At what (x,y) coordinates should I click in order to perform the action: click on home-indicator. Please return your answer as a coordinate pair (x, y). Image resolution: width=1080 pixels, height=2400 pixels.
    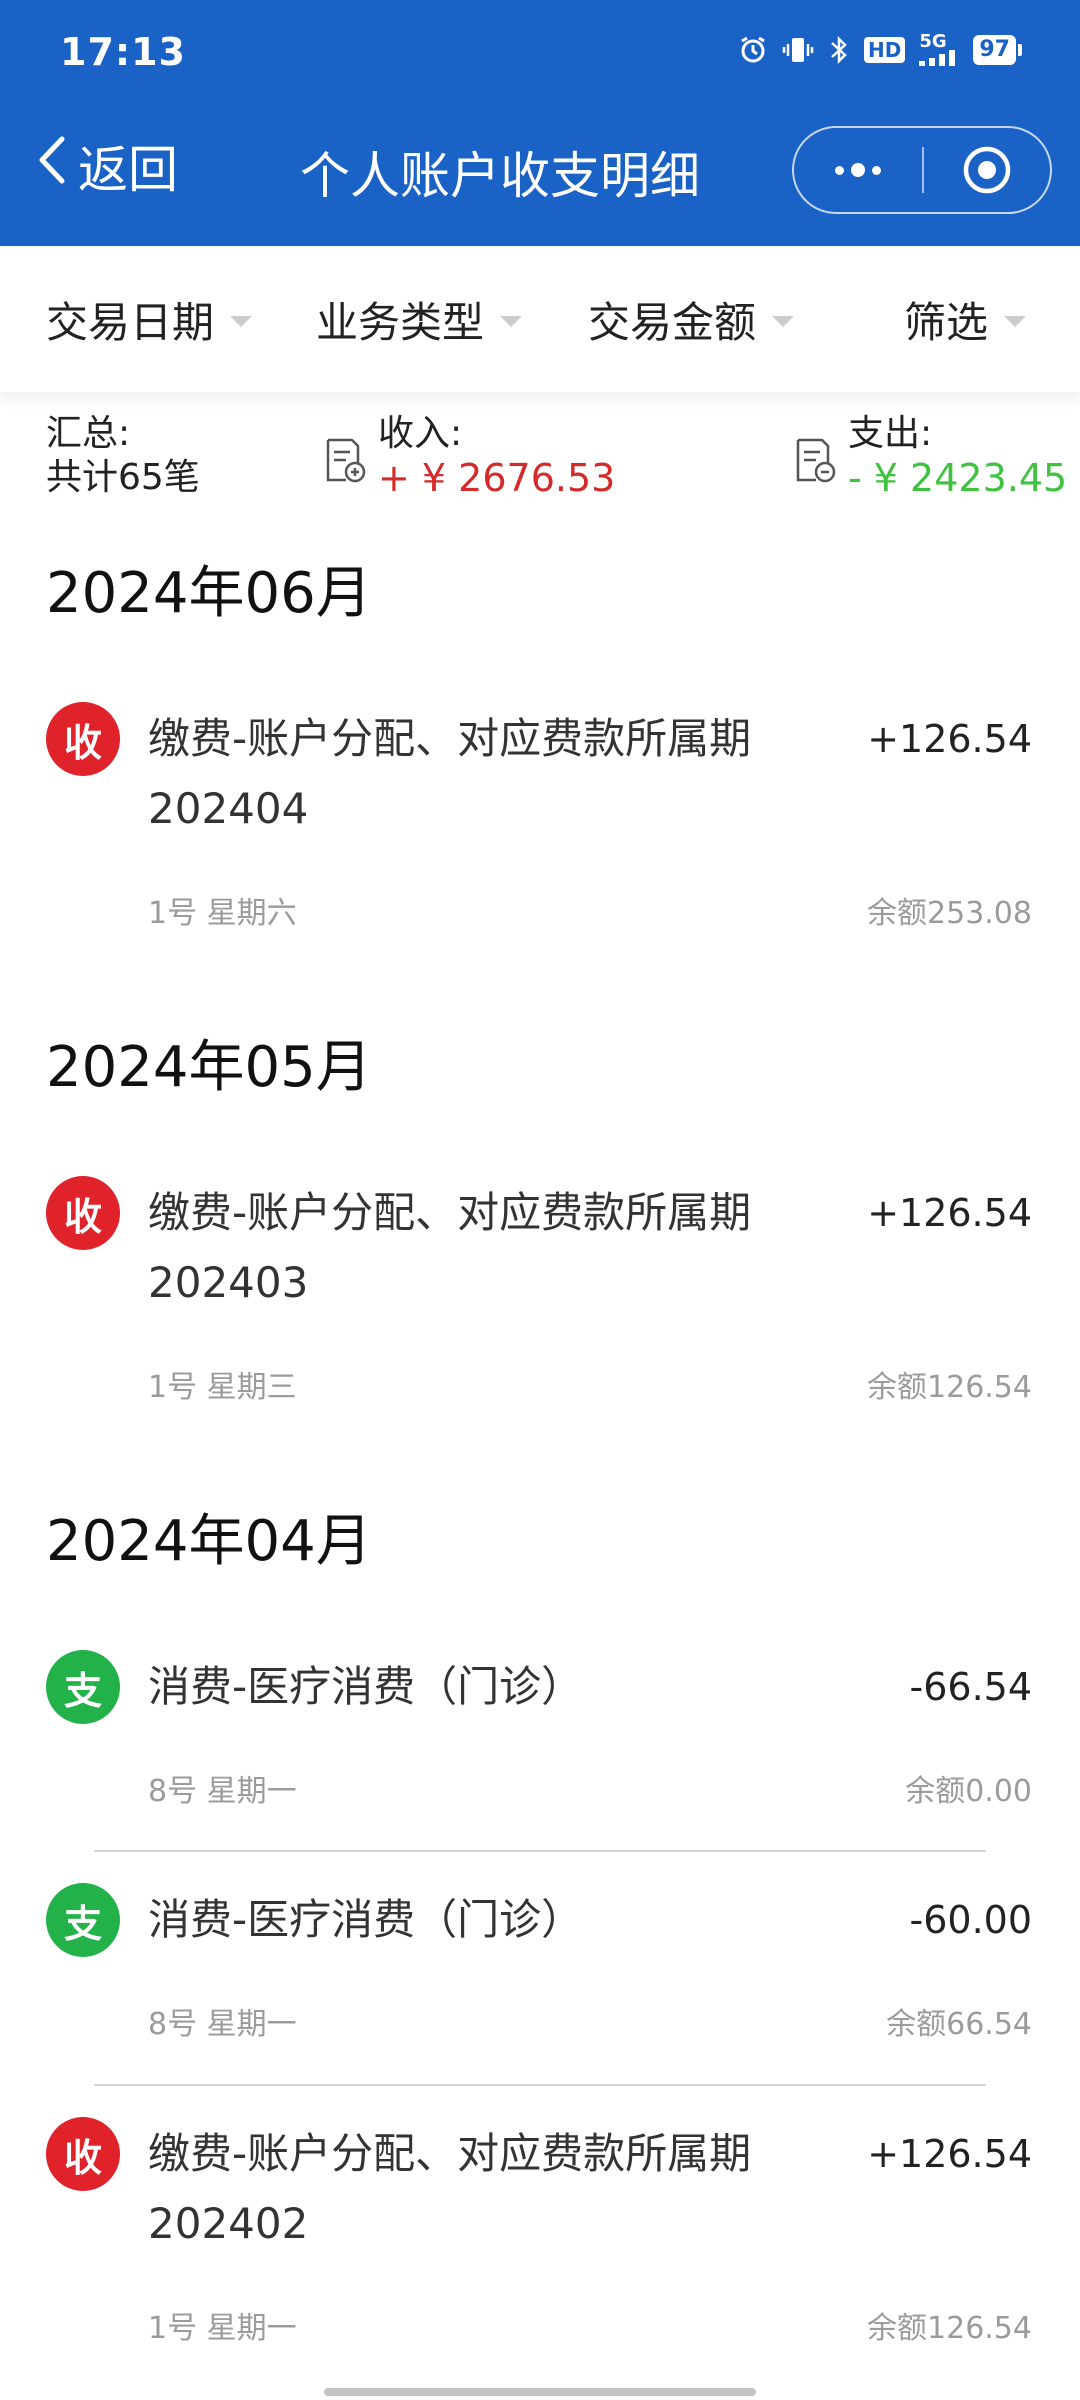
    Looking at the image, I should click on (540, 2392).